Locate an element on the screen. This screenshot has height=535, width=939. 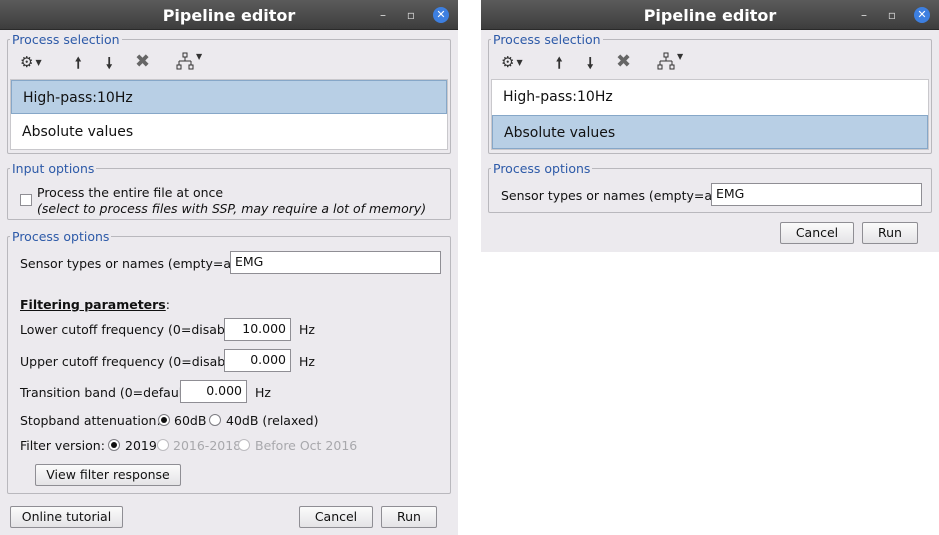
version-2016-2018-label: 2016-2018 is located at coordinates (207, 445).